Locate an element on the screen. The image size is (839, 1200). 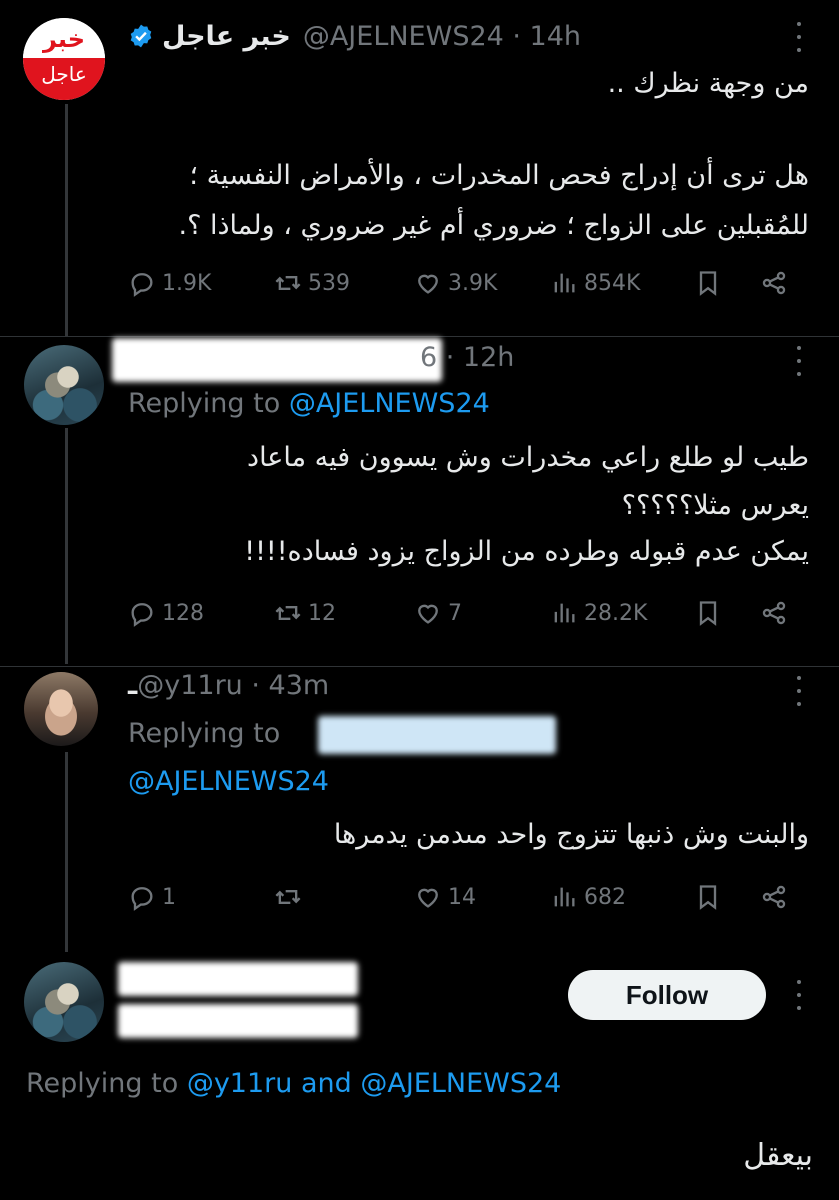
tweet3-actions: 1 14 682 is located at coordinates (468, 897).